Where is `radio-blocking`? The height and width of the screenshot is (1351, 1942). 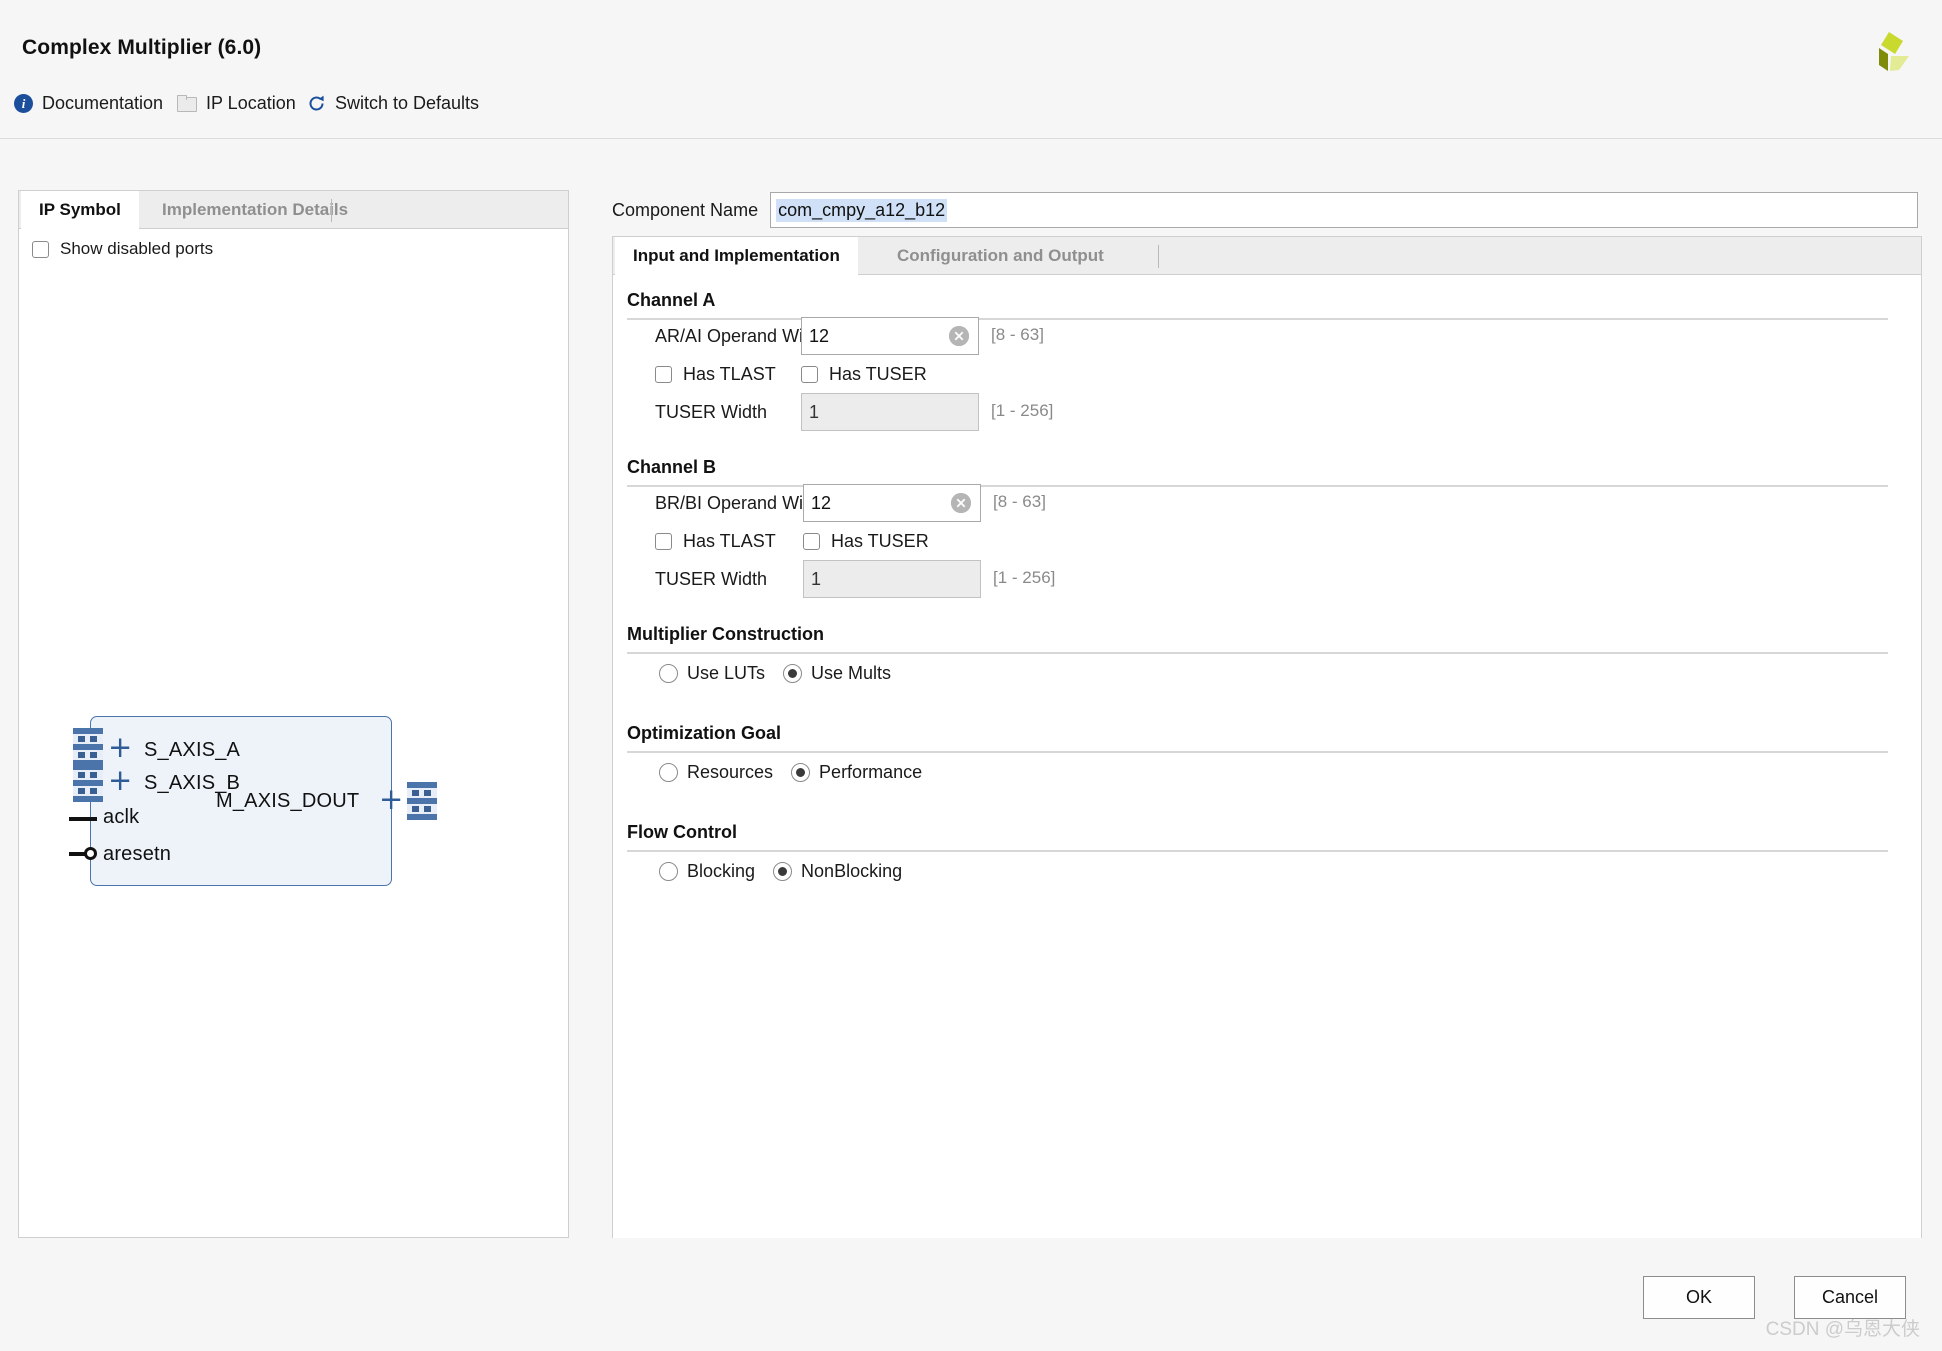 radio-blocking is located at coordinates (668, 871).